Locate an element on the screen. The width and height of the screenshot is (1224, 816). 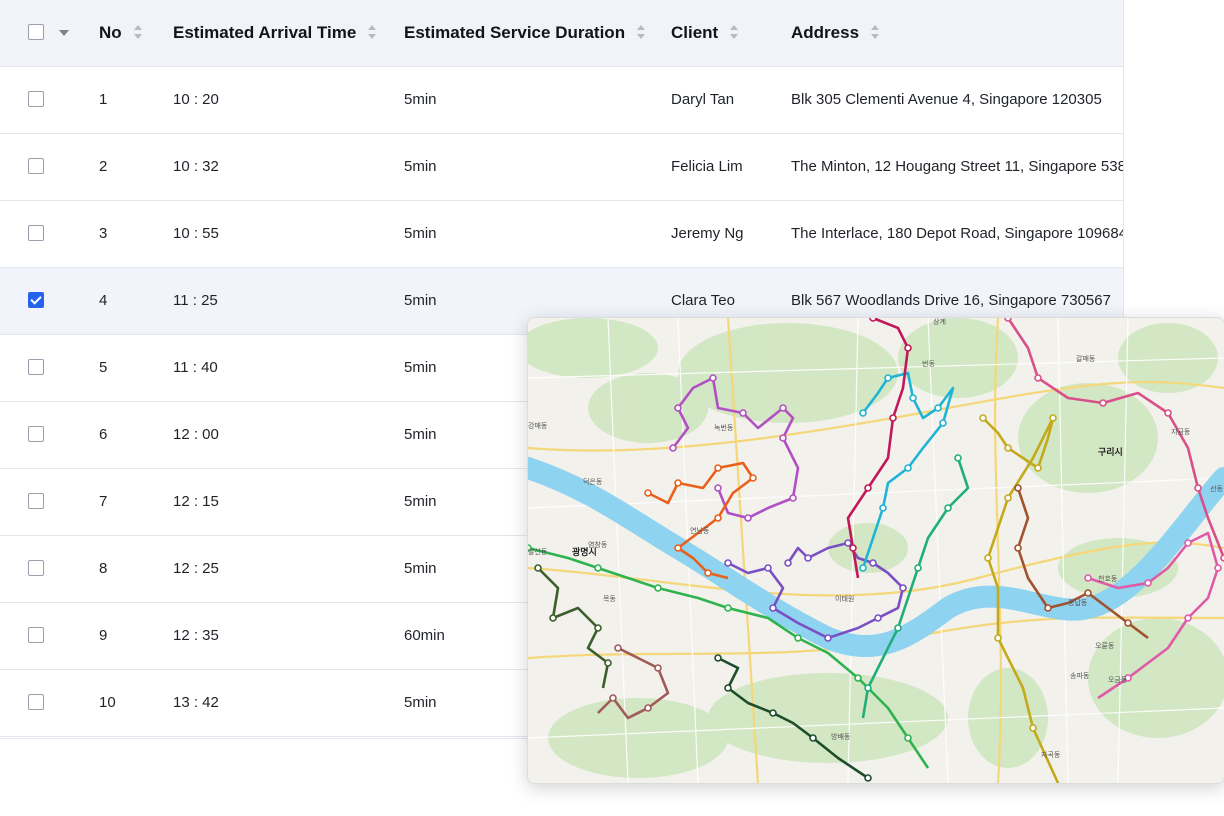
column-header-no: No is located at coordinates (120, 33).